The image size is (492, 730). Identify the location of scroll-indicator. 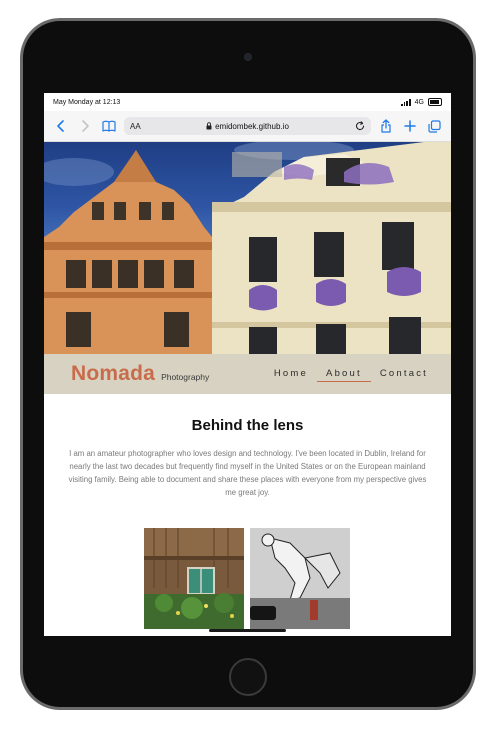
(247, 630).